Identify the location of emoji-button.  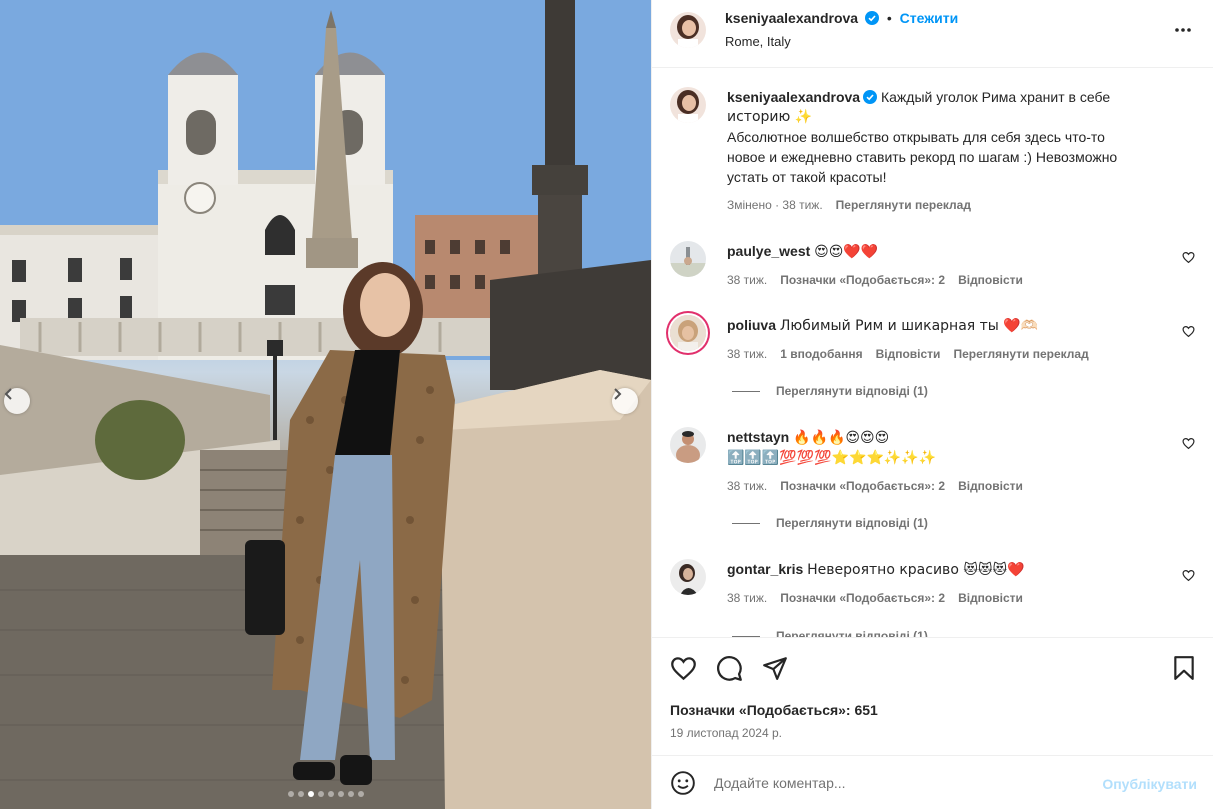
(683, 784).